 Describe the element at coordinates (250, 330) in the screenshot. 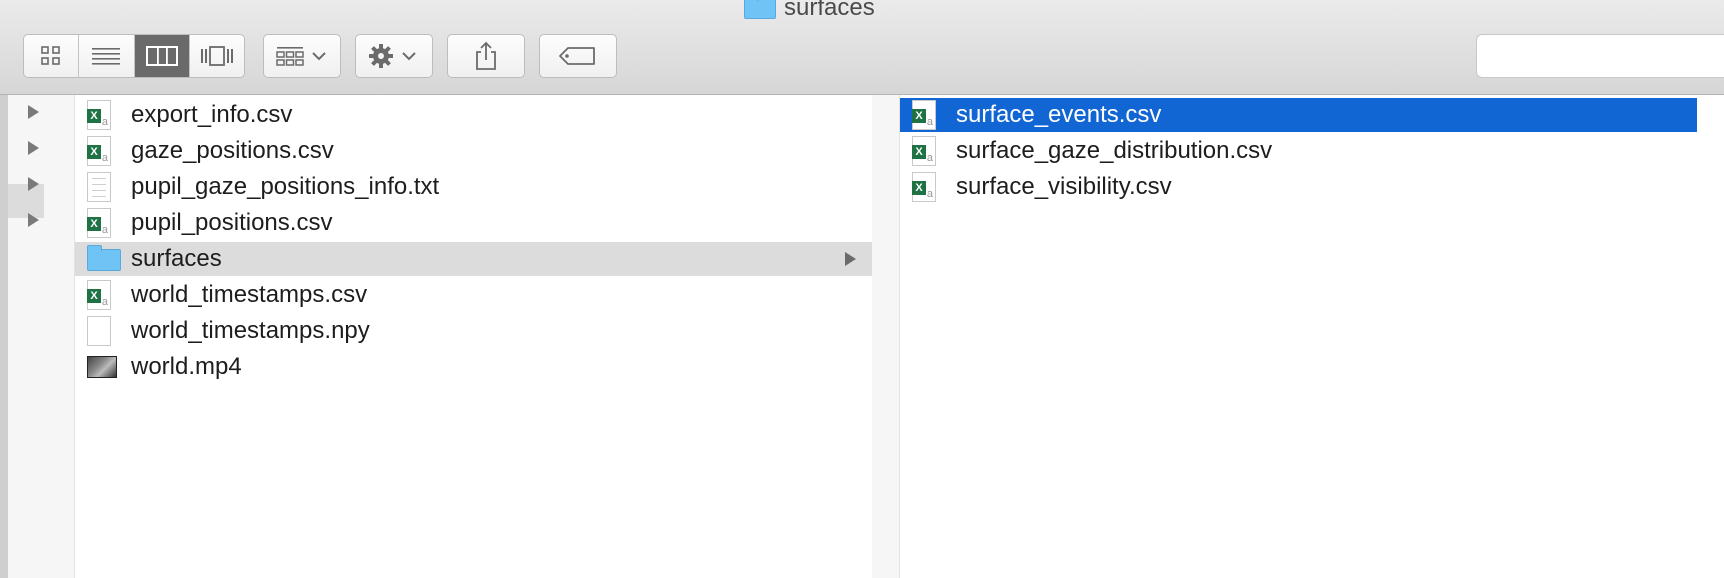

I see `file-name: world_timestamps.npy` at that location.